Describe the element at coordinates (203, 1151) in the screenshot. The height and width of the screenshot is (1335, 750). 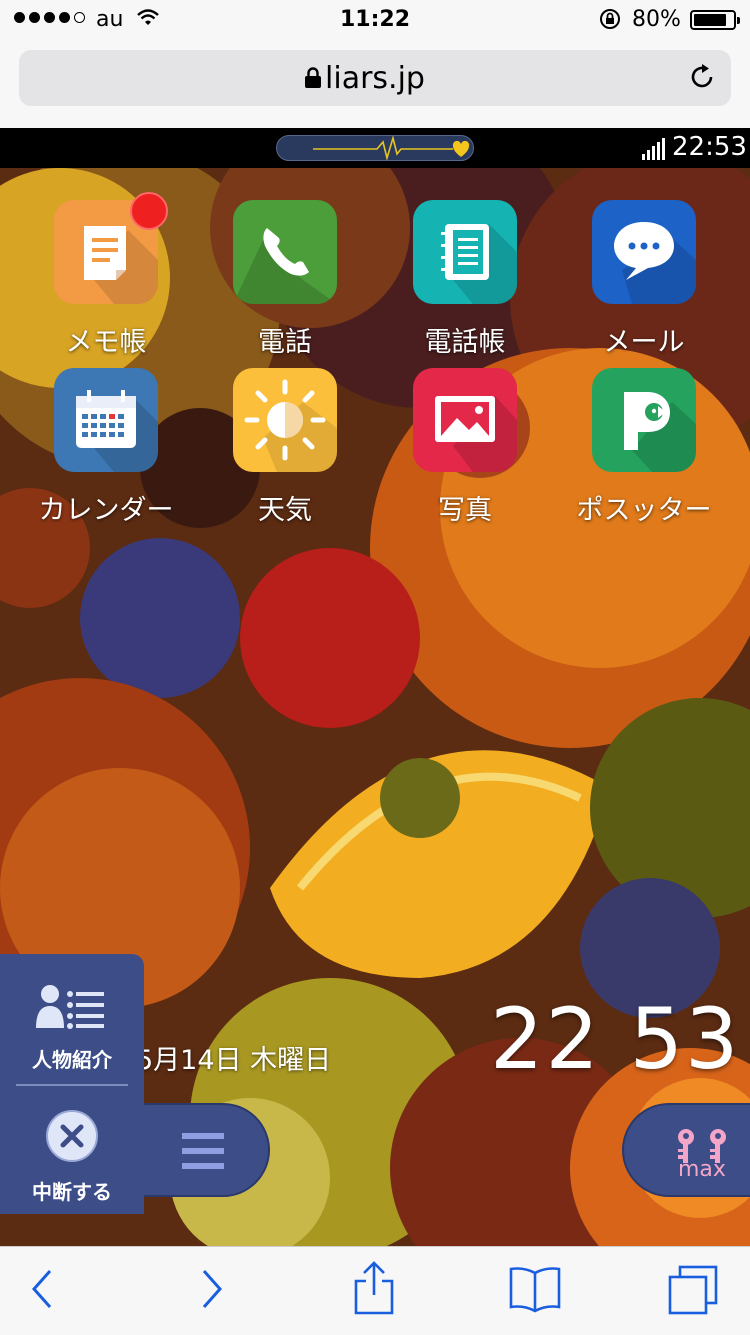
I see `hamburger-icon` at that location.